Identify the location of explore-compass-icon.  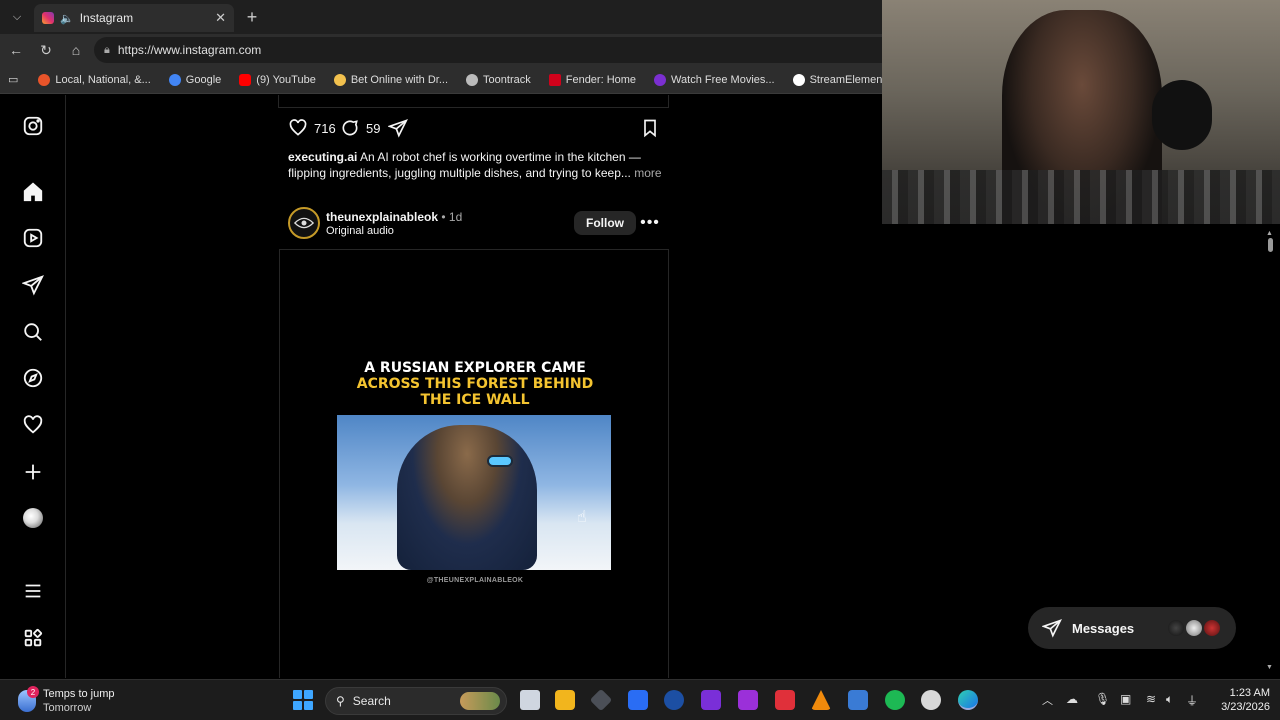
(33, 378).